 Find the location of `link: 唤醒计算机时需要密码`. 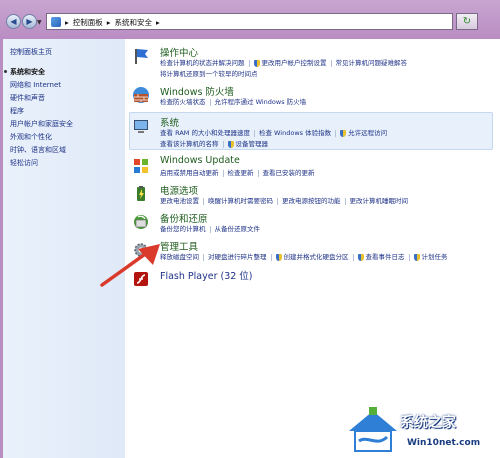

link: 唤醒计算机时需要密码 is located at coordinates (240, 201).